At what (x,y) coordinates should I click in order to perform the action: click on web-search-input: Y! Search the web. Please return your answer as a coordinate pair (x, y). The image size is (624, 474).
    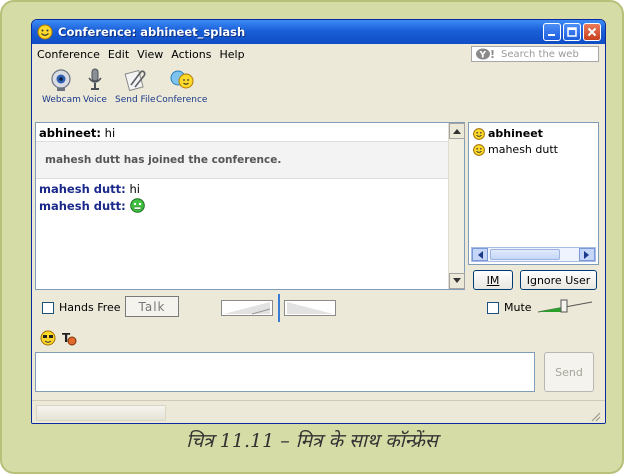
    Looking at the image, I should click on (535, 54).